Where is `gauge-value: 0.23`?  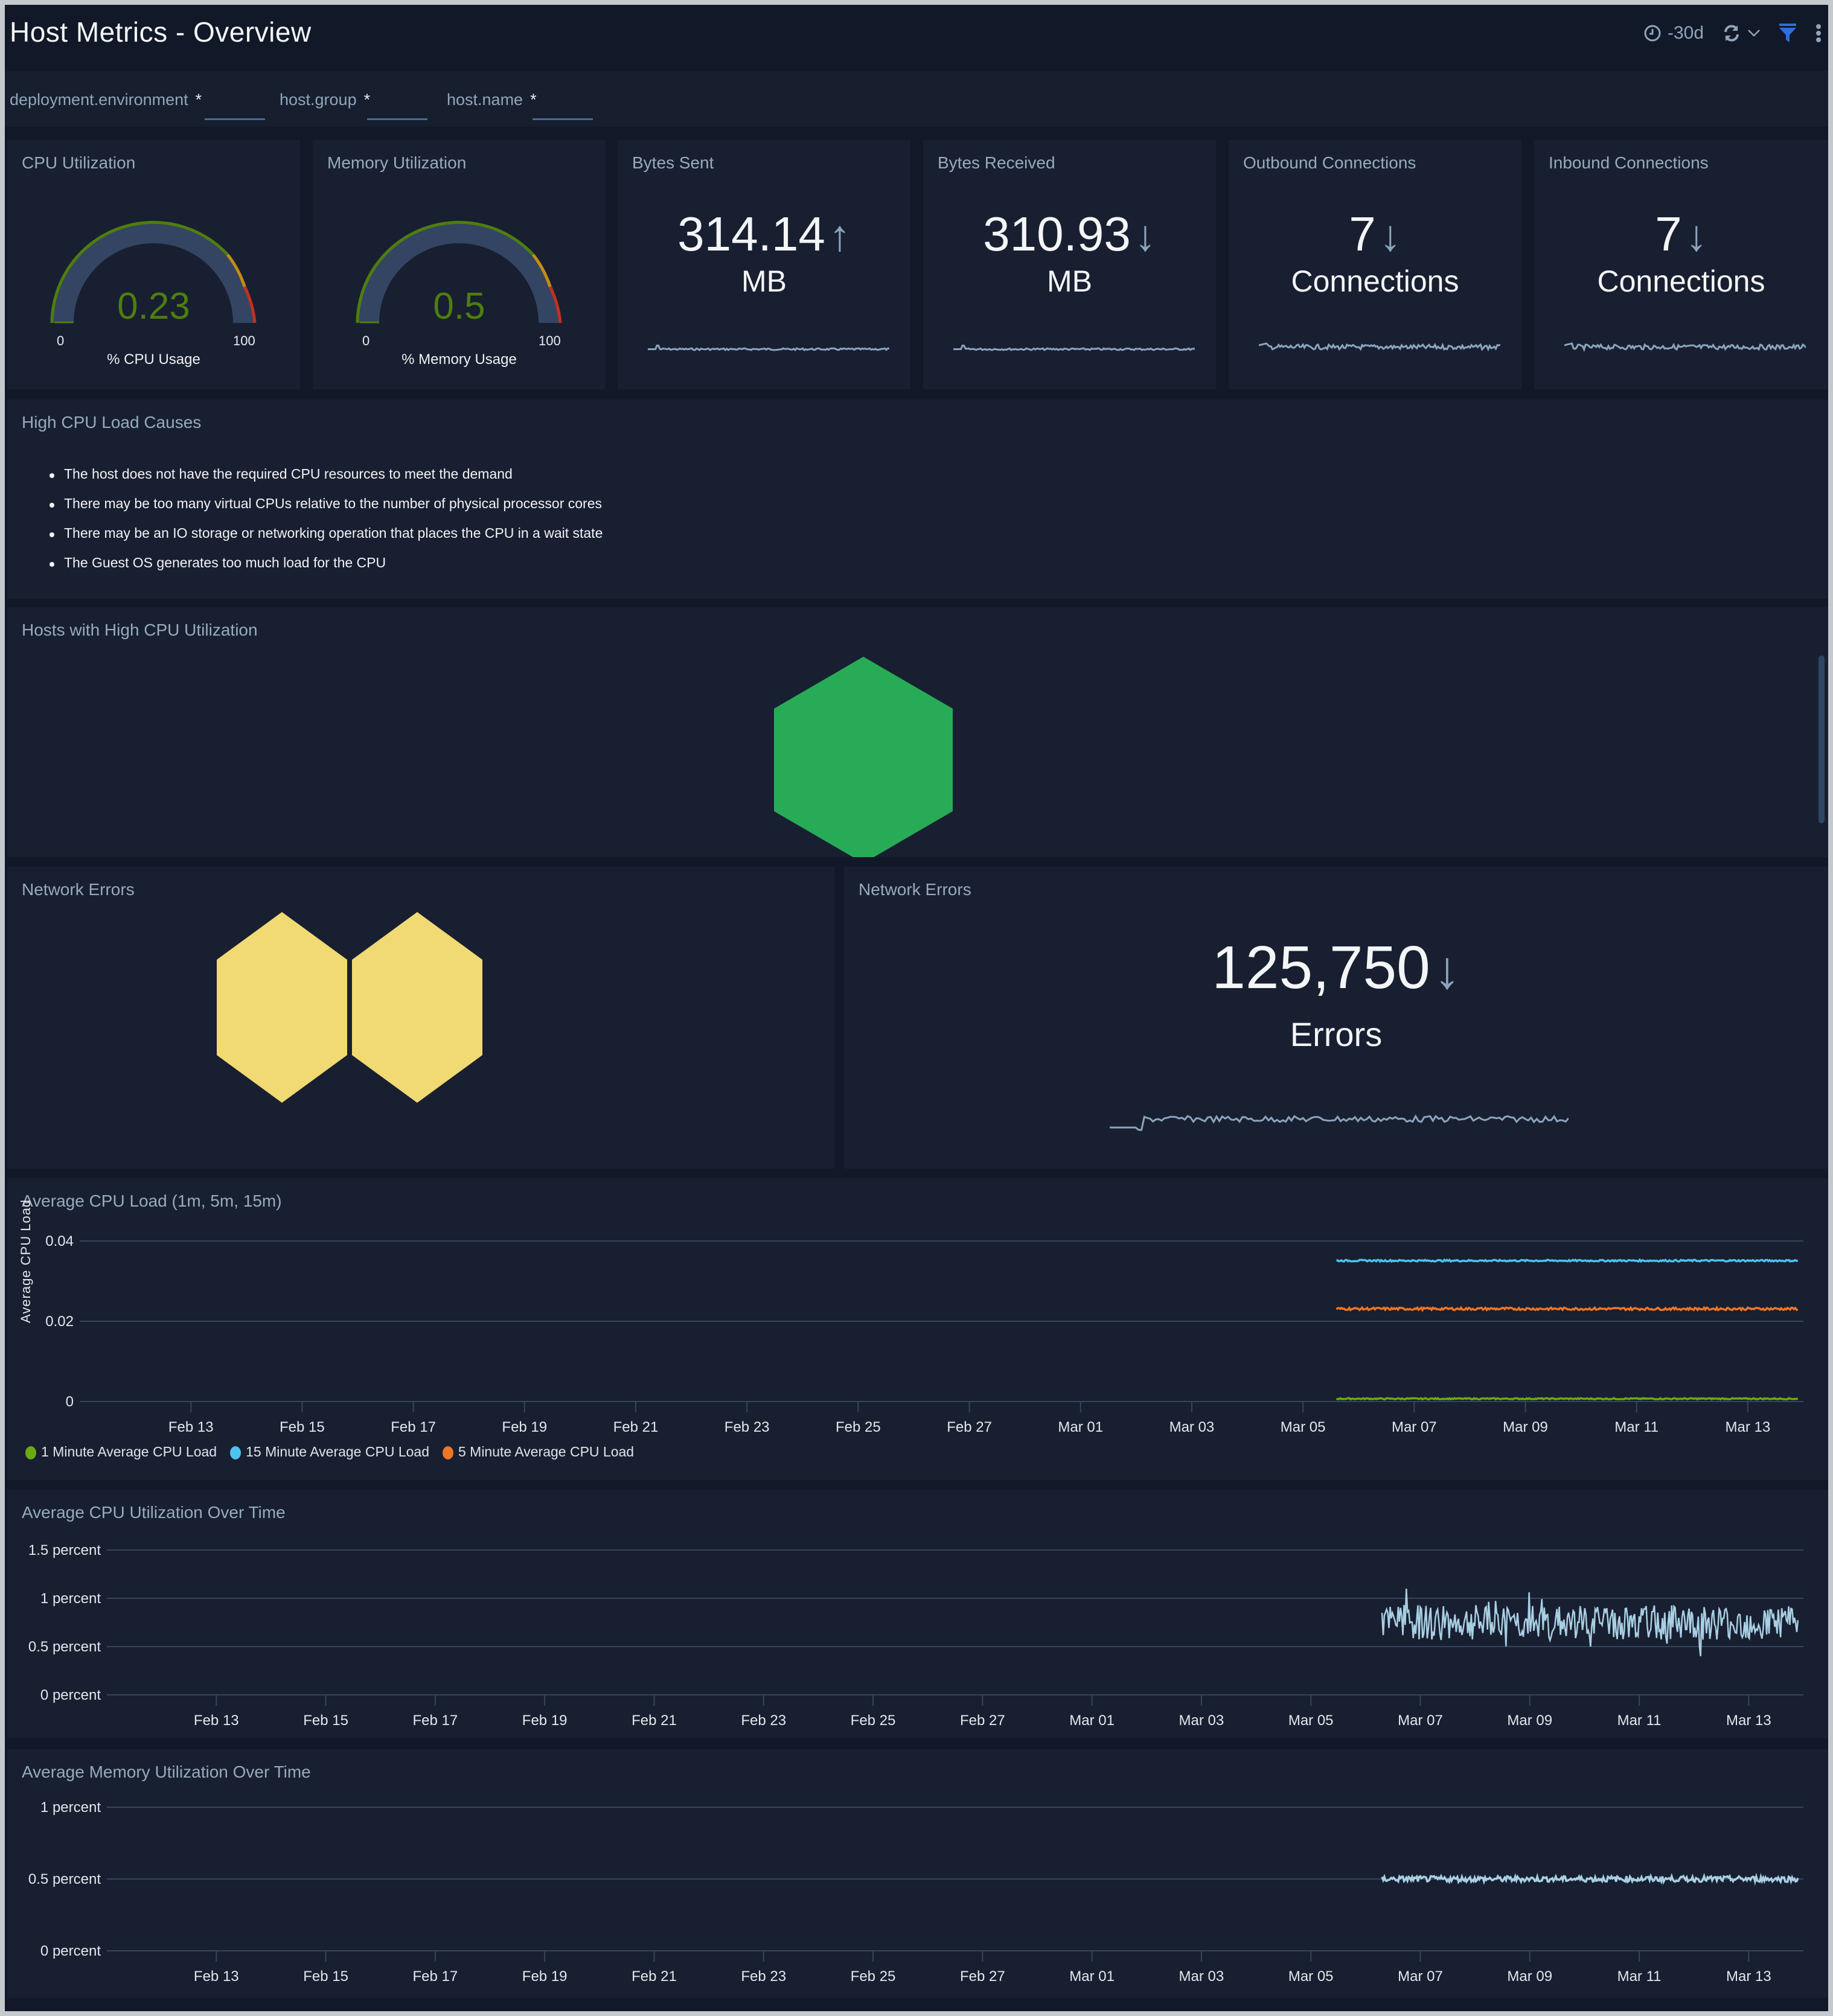
gauge-value: 0.23 is located at coordinates (153, 306).